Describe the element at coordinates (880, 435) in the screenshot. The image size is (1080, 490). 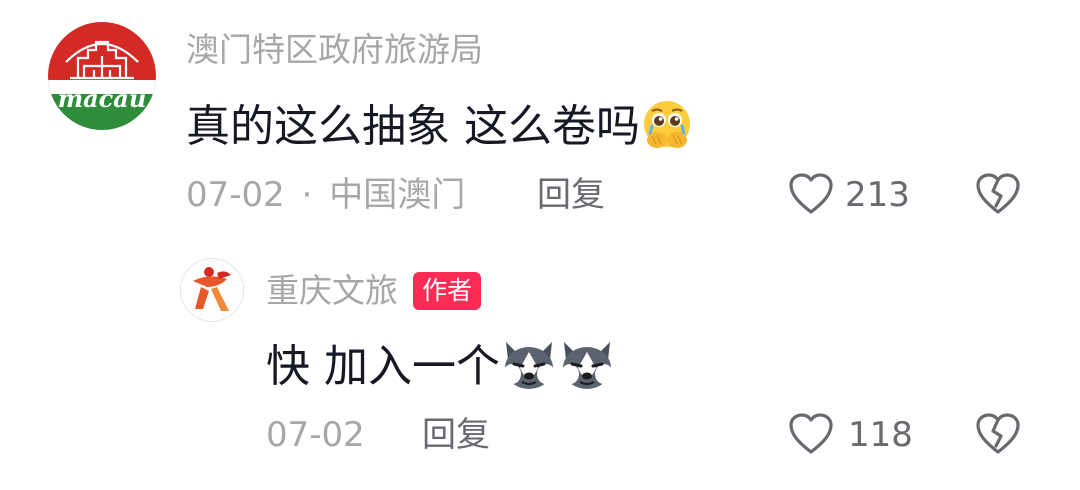
I see `reply-like-count: 118` at that location.